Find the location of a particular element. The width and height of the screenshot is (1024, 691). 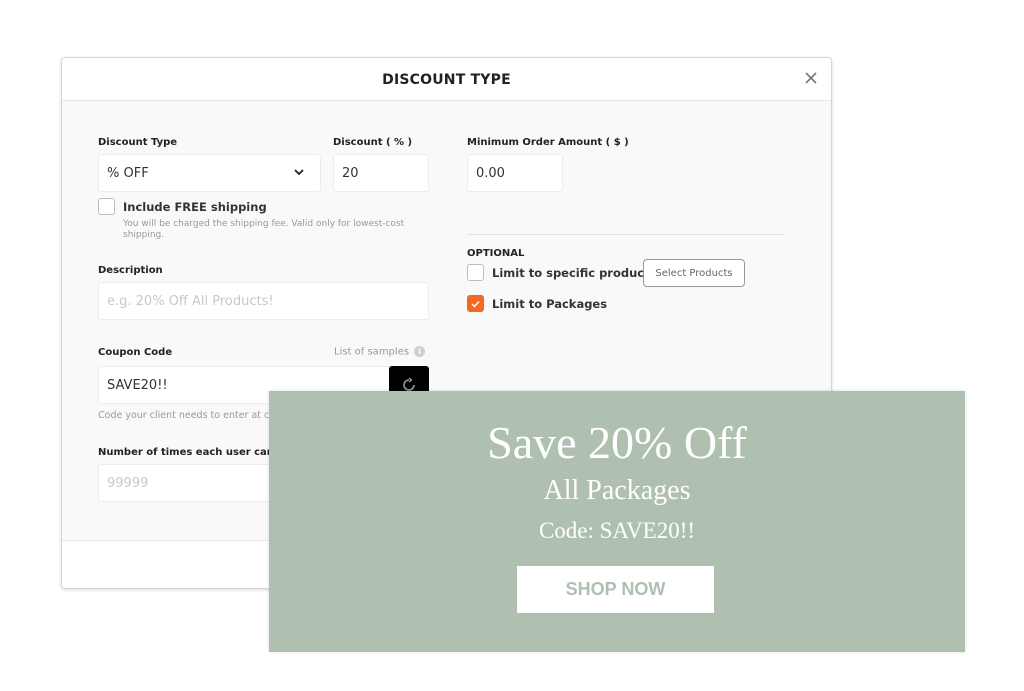

modal-header: DISCOUNT TYPE is located at coordinates (446, 79).